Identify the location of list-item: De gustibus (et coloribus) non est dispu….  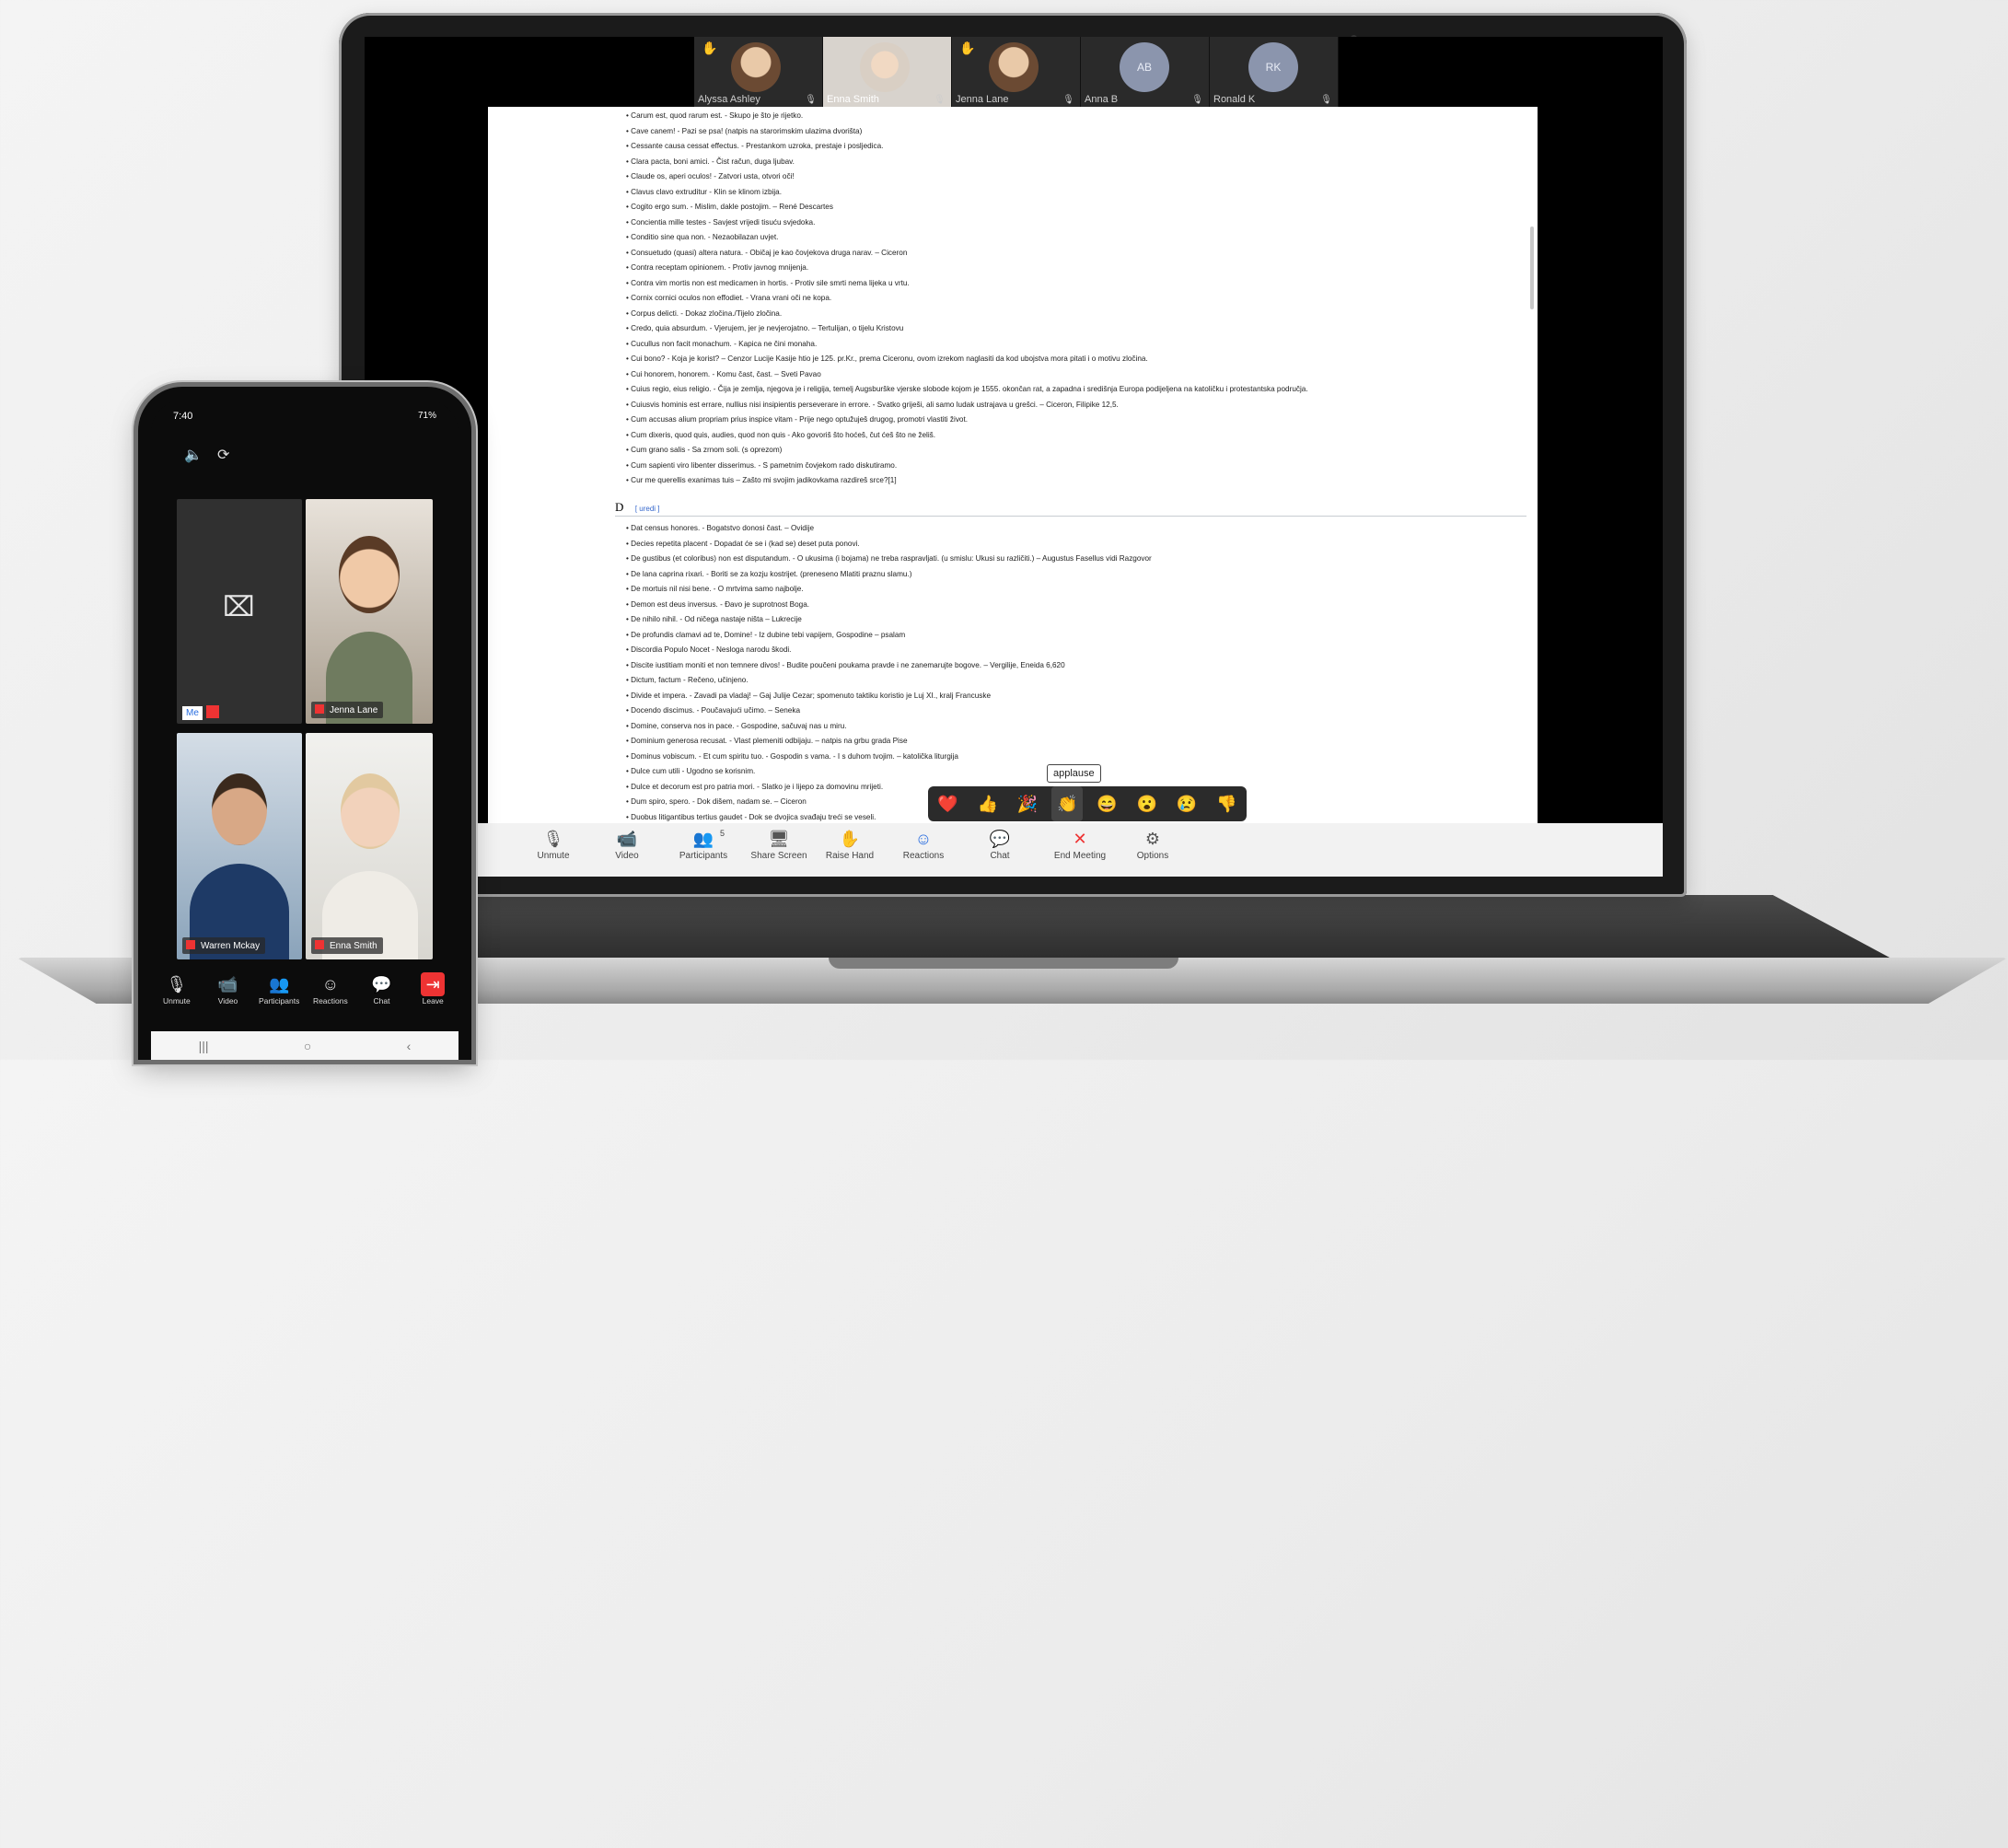
(889, 560).